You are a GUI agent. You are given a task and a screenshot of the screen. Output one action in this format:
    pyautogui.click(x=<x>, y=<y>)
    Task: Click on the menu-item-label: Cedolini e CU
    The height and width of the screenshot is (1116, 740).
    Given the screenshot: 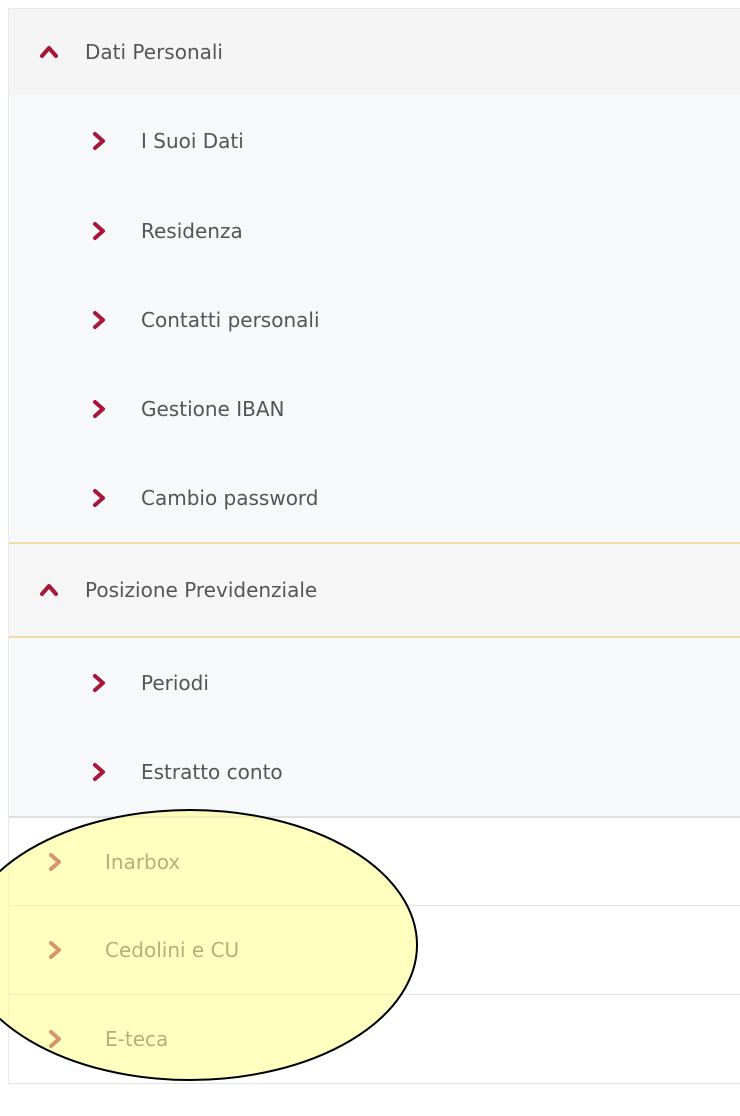 What is the action you would take?
    pyautogui.click(x=172, y=950)
    